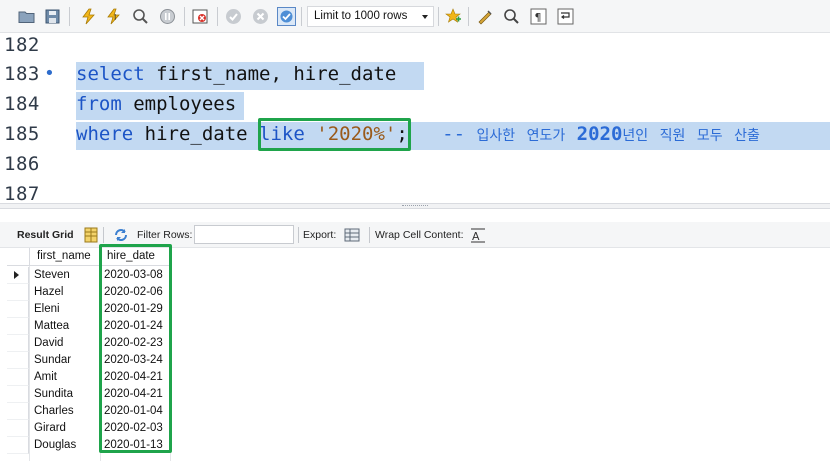 The width and height of the screenshot is (830, 461). I want to click on comment-word: 모두, so click(709, 136).